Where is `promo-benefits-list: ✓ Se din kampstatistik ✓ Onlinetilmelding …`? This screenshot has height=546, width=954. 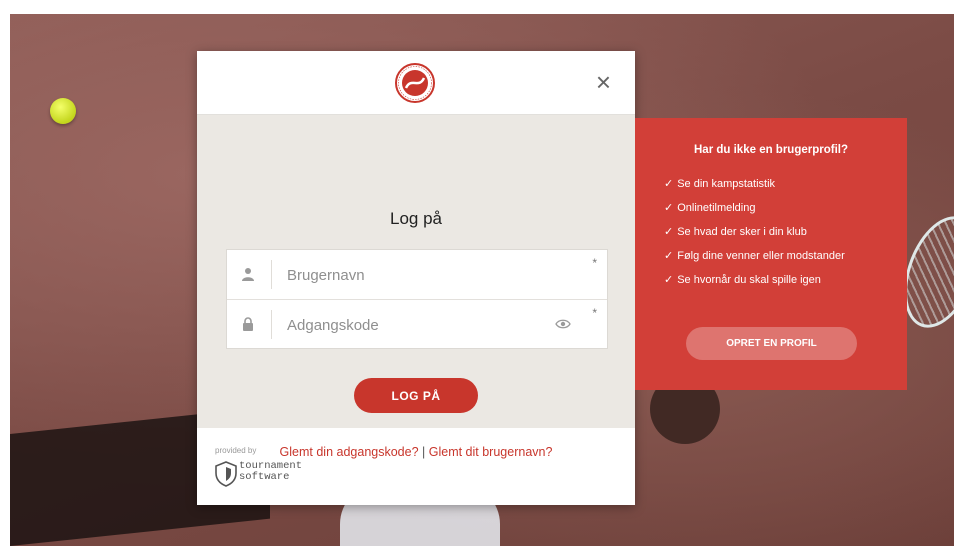
promo-benefits-list: ✓ Se din kampstatistik ✓ Onlinetilmelding … is located at coordinates (754, 238).